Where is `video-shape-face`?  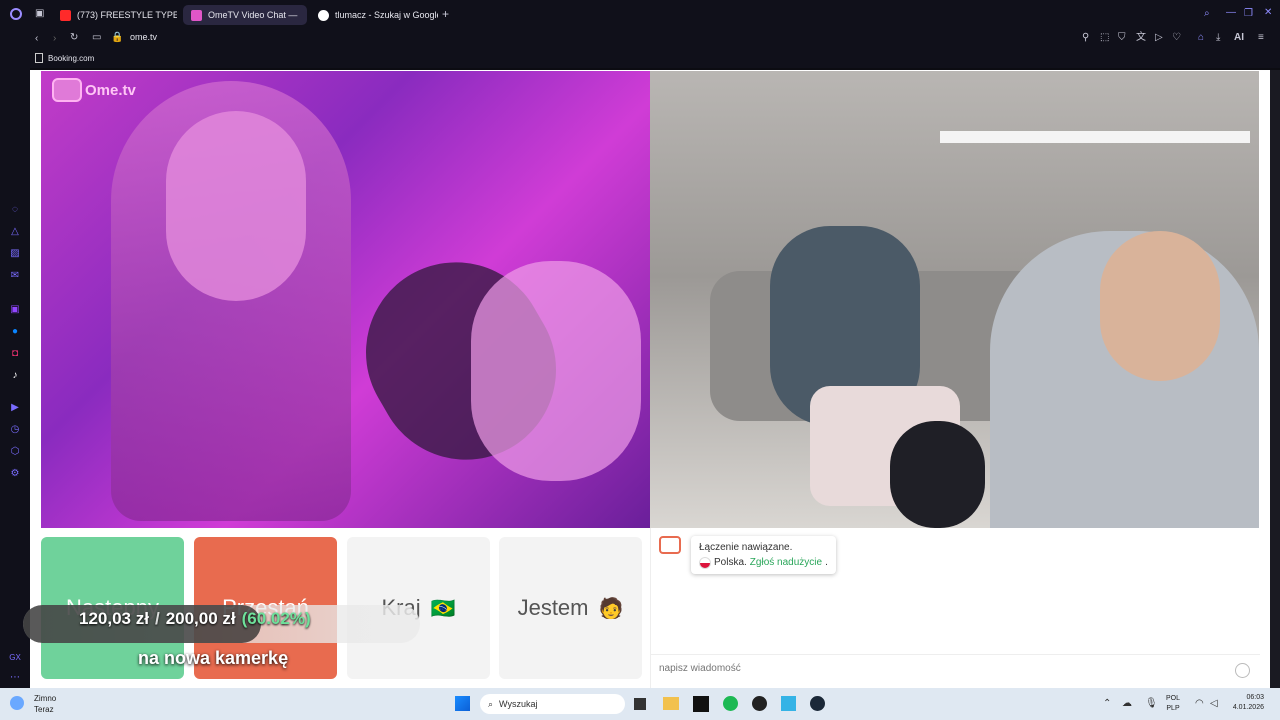 video-shape-face is located at coordinates (236, 206).